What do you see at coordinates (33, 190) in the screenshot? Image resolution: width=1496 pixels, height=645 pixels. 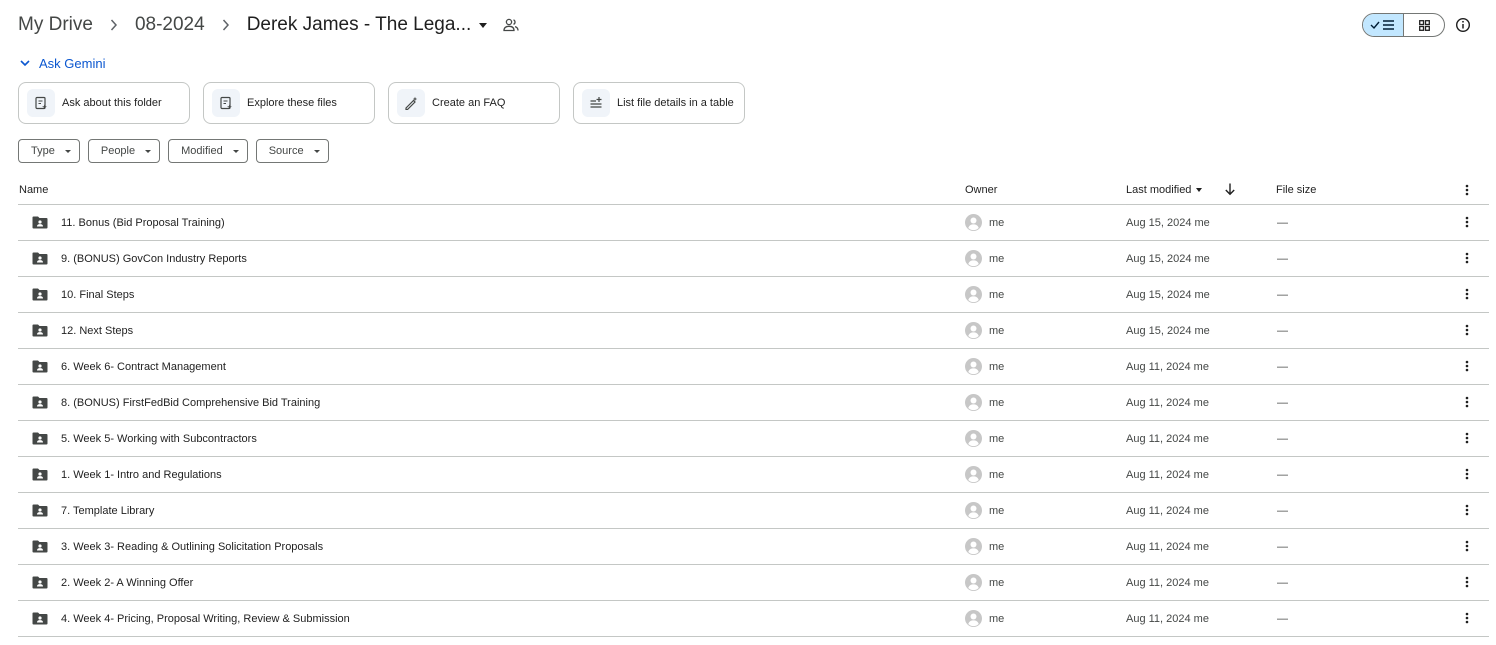 I see `column-header-name: Name` at bounding box center [33, 190].